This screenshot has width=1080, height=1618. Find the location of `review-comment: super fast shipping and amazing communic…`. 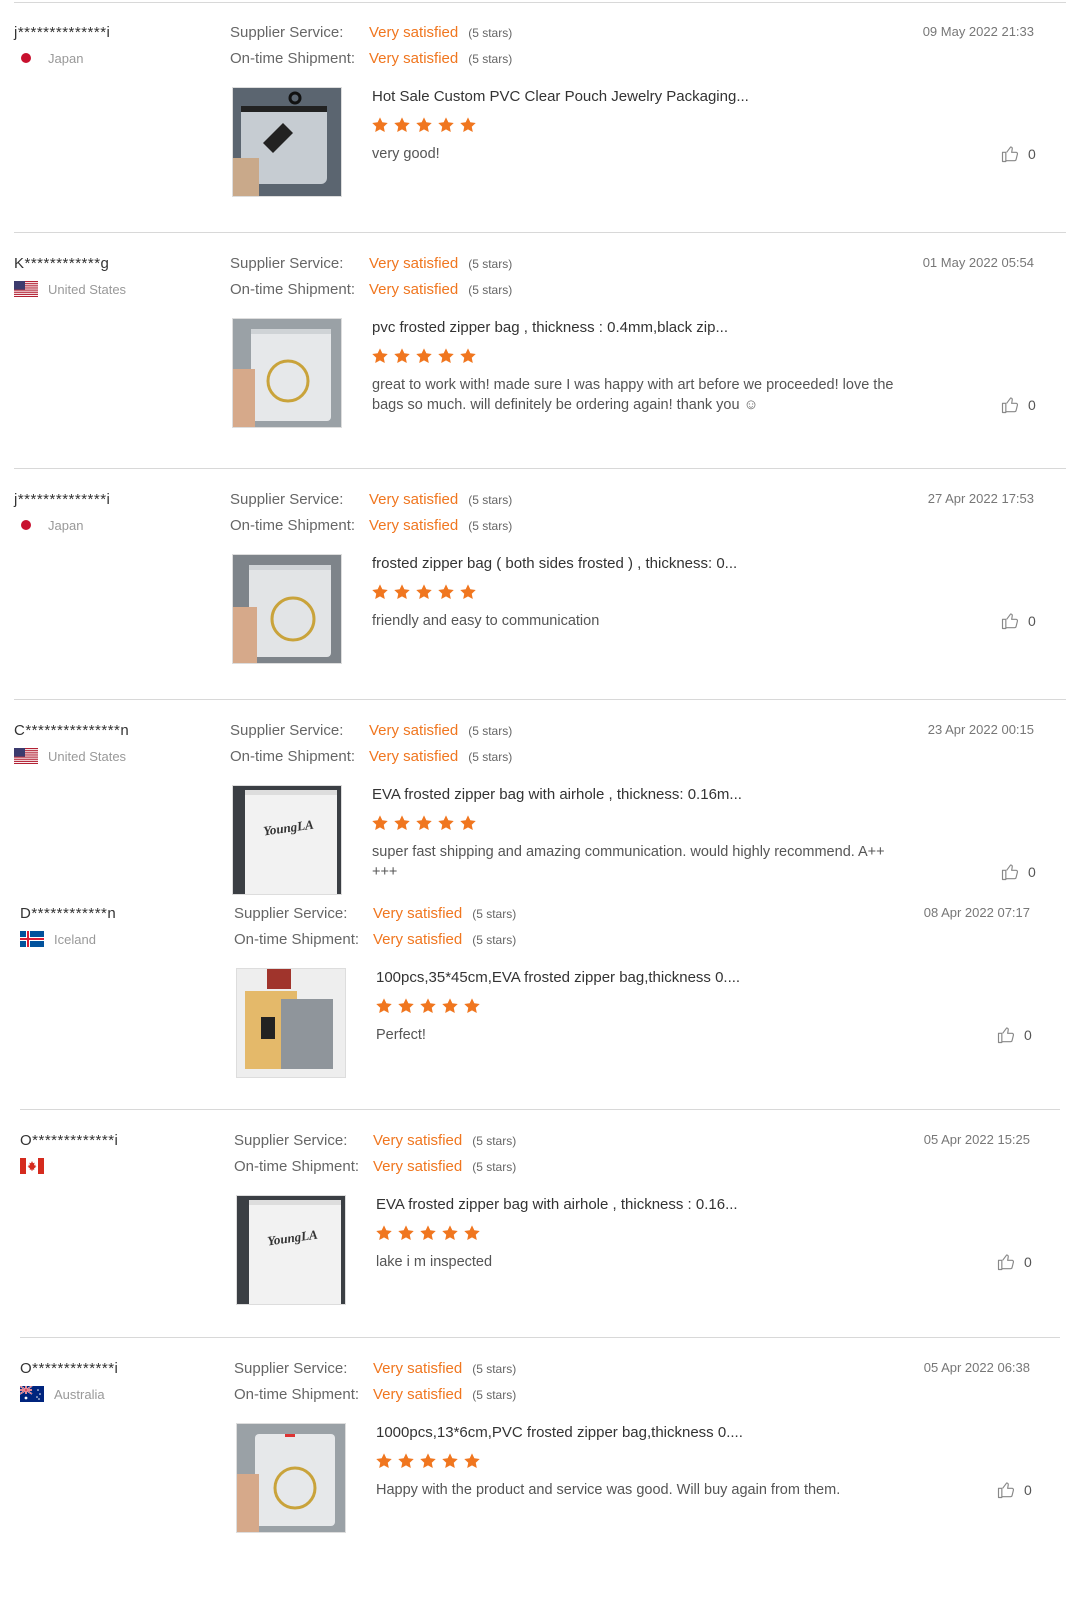

review-comment: super fast shipping and amazing communic… is located at coordinates (628, 862).